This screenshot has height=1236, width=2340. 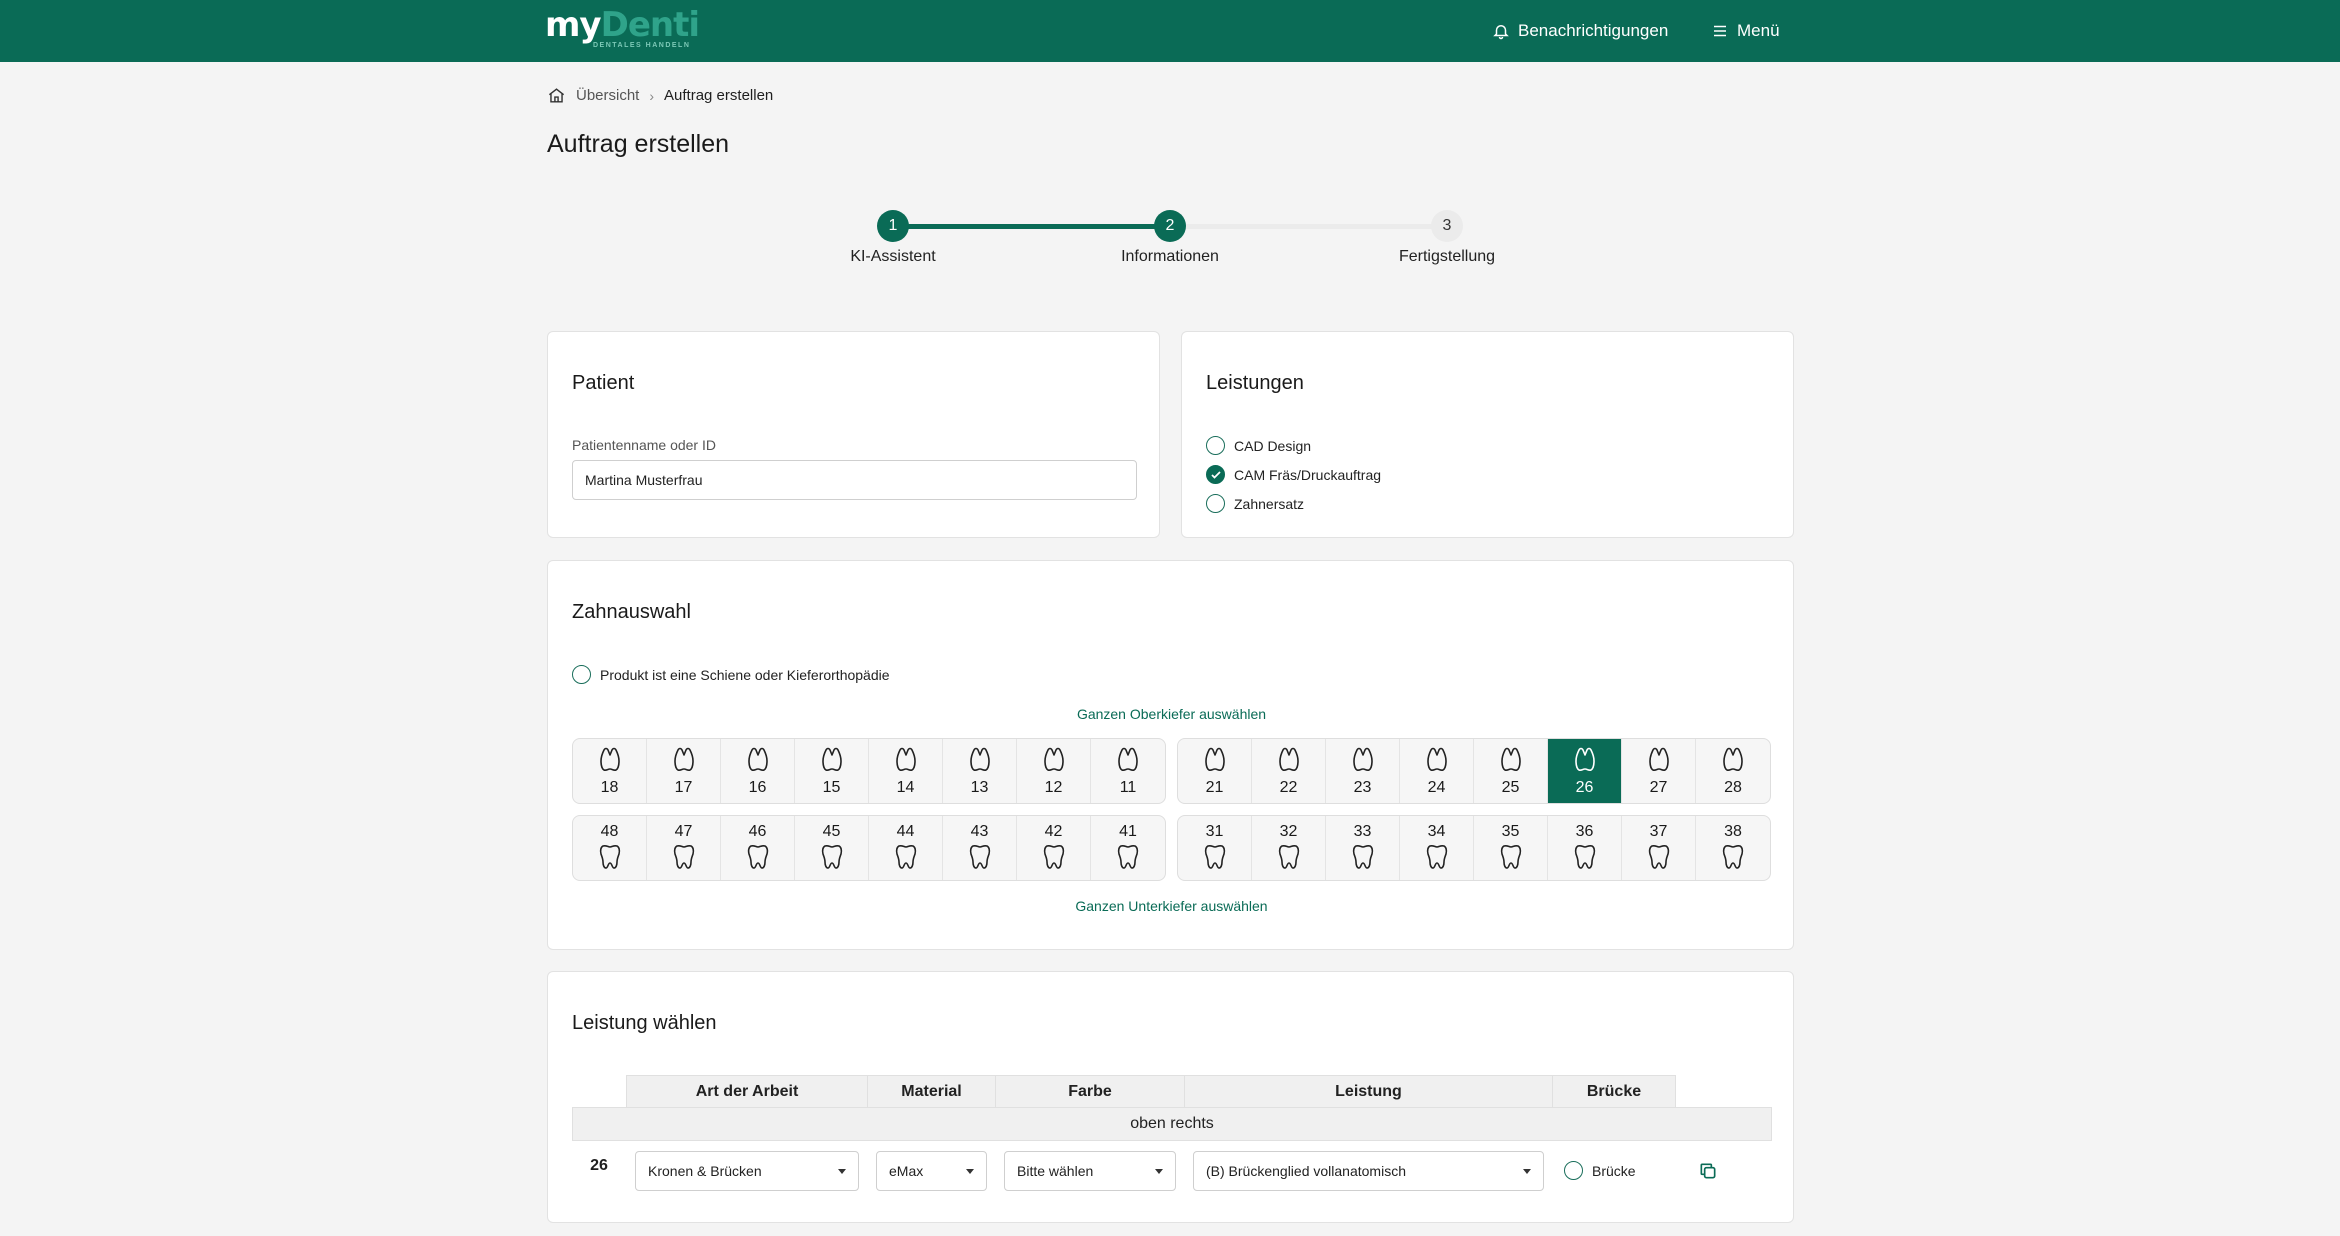 What do you see at coordinates (1708, 1171) in the screenshot?
I see `copy-icon` at bounding box center [1708, 1171].